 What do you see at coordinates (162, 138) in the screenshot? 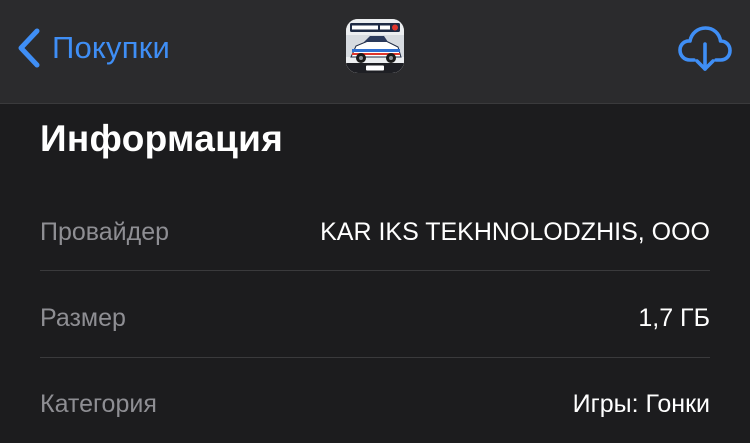
I see `section-title: Информация` at bounding box center [162, 138].